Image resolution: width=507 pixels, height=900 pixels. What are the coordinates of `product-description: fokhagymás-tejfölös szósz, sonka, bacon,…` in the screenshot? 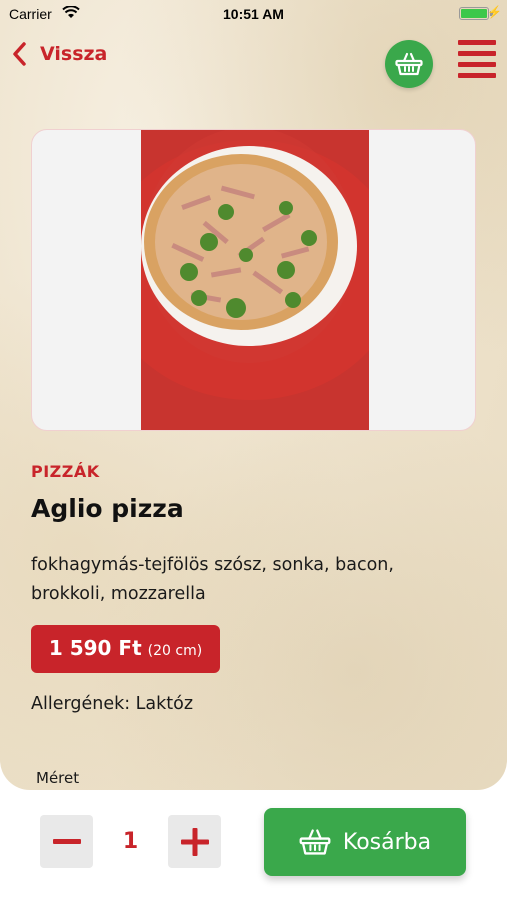 It's located at (212, 579).